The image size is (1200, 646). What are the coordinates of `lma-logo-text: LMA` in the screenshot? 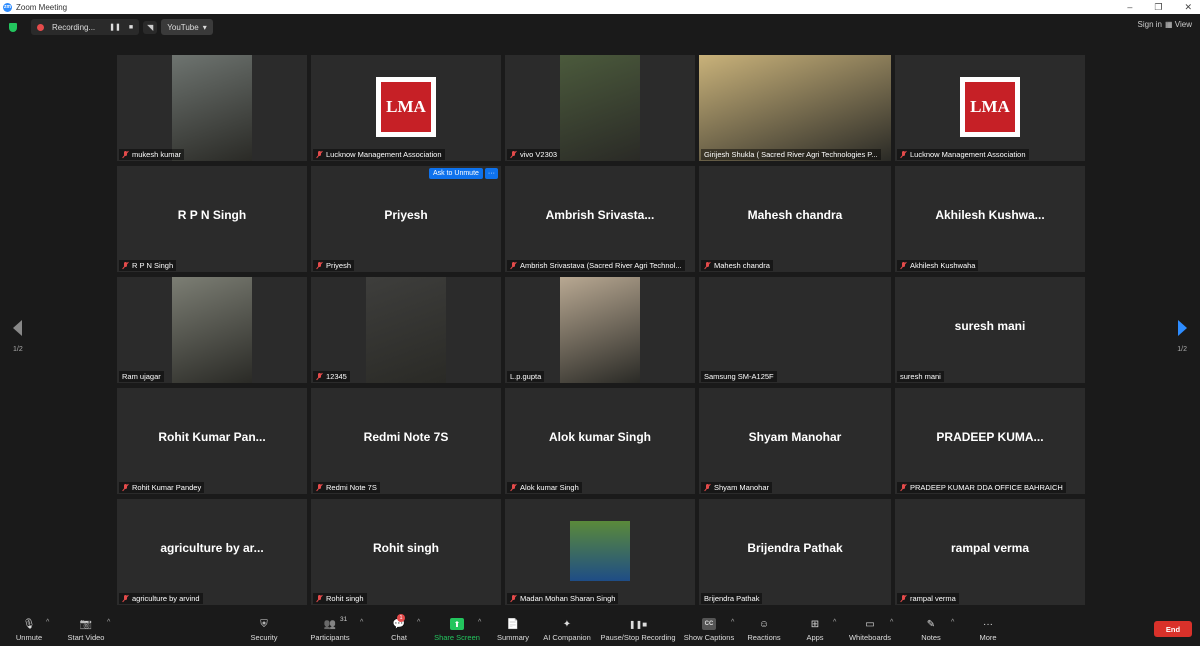 It's located at (990, 107).